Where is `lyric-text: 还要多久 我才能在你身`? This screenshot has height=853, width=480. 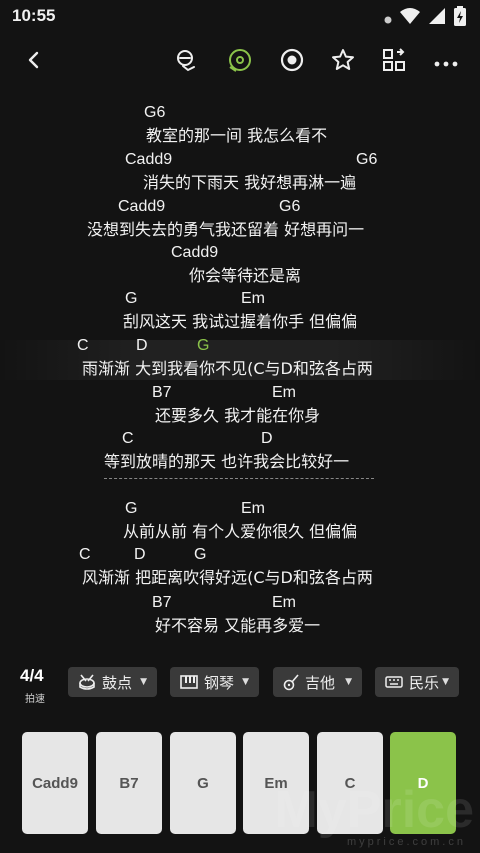 lyric-text: 还要多久 我才能在你身 is located at coordinates (238, 415).